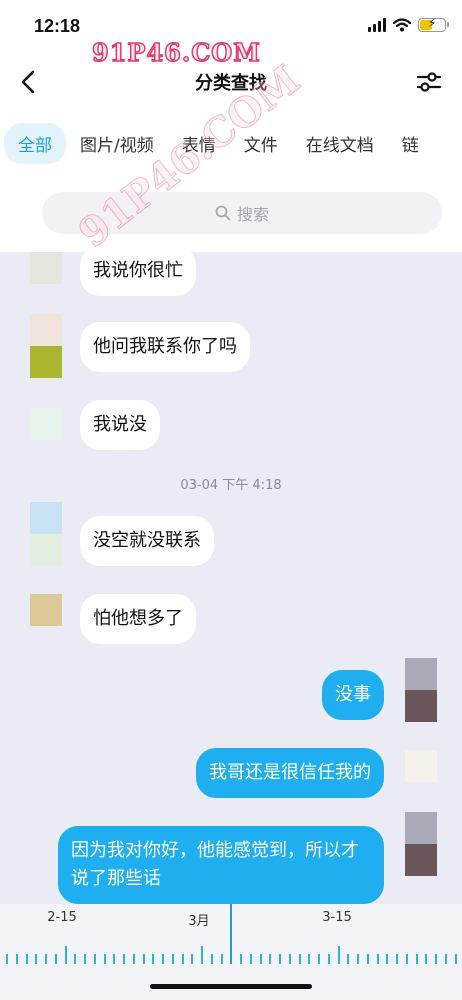  What do you see at coordinates (377, 25) in the screenshot?
I see `cellular-signal-icon` at bounding box center [377, 25].